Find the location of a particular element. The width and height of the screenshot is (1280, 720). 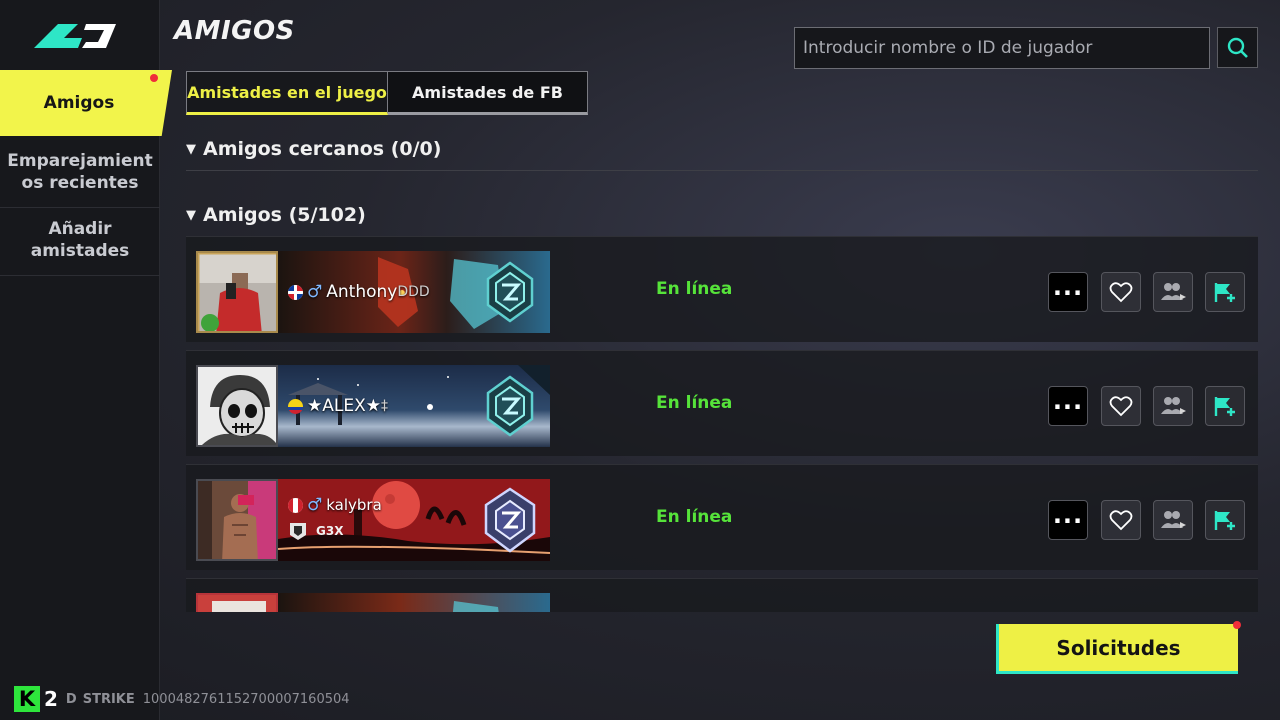

player-id: 10004827611527000071605​04 is located at coordinates (246, 699).